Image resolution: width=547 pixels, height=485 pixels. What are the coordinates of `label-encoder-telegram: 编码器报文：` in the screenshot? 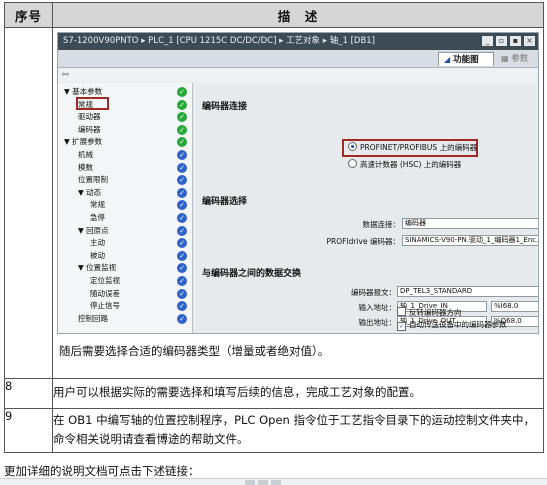 It's located at (373, 292).